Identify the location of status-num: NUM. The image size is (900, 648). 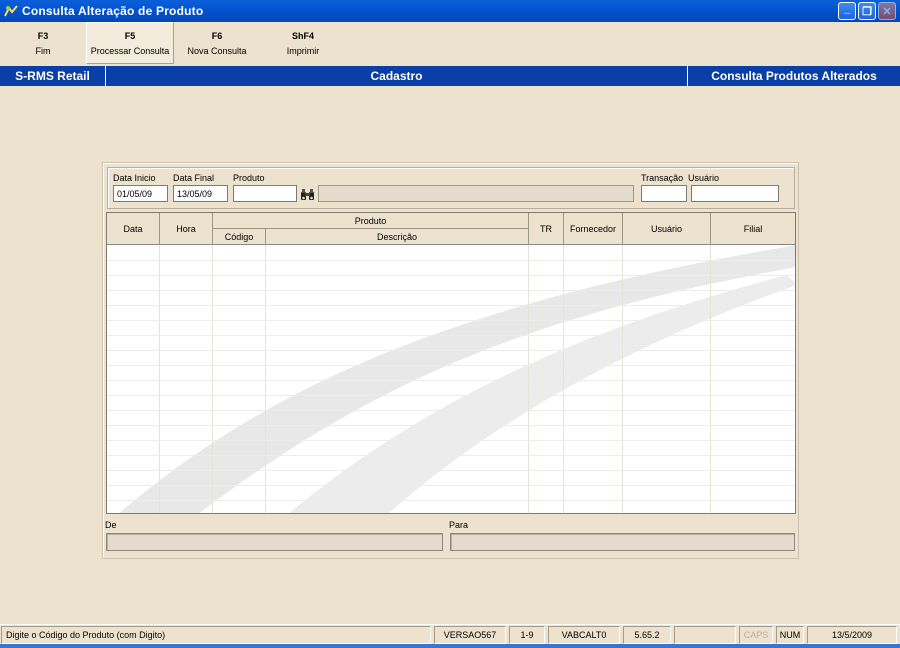
(790, 635).